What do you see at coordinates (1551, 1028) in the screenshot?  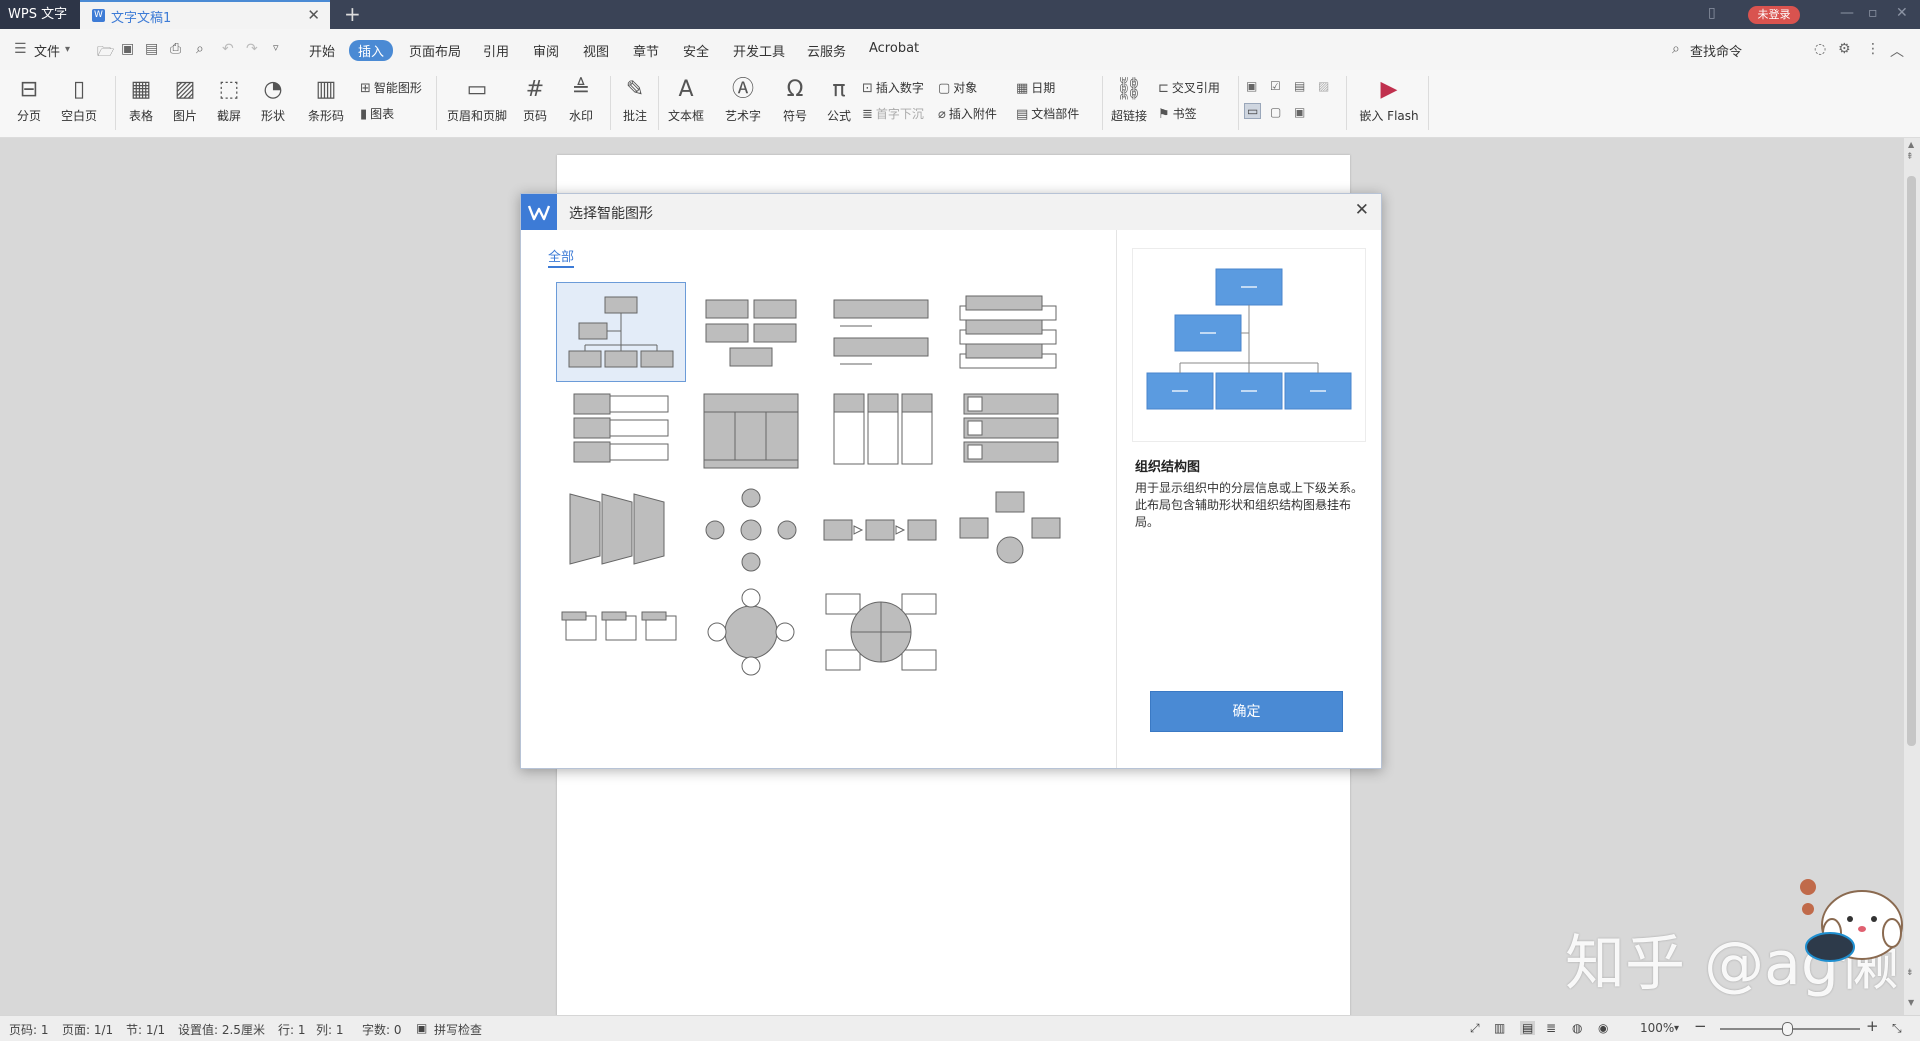 I see `outline-view-icon: ≣` at bounding box center [1551, 1028].